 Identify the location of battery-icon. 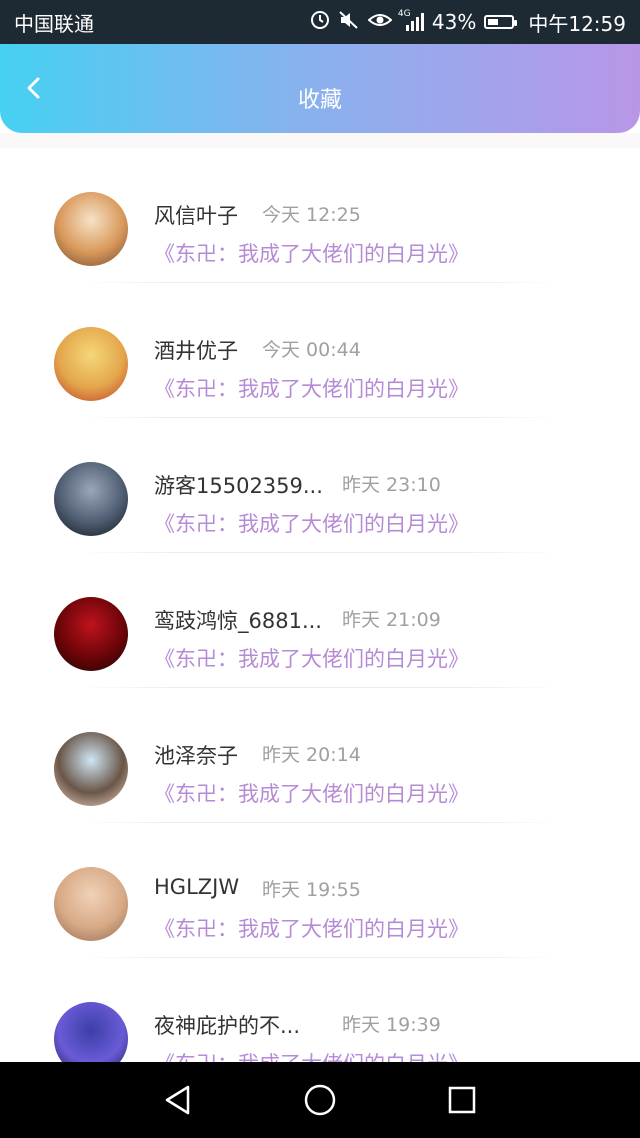
(501, 22).